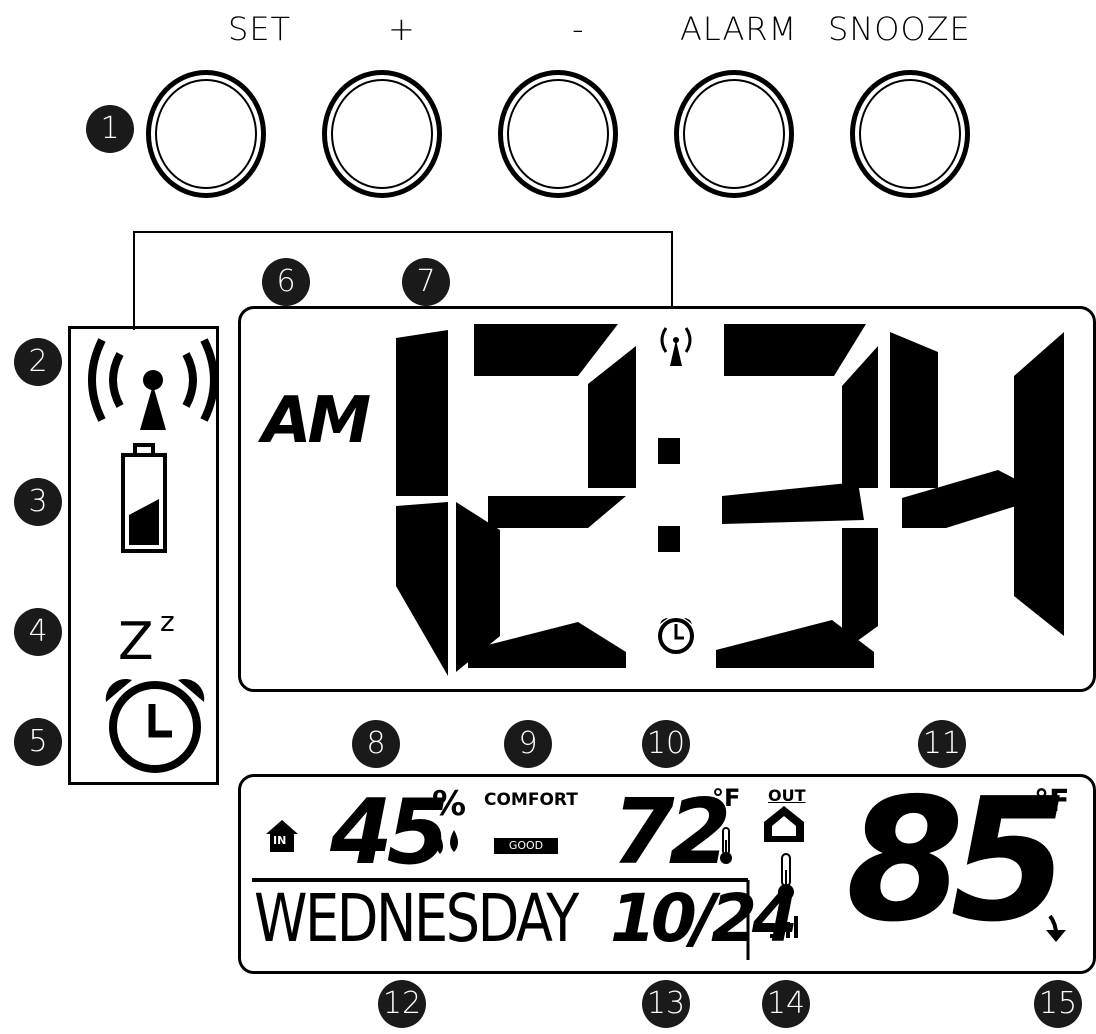  What do you see at coordinates (1056, 928) in the screenshot?
I see `arrow-down-icon` at bounding box center [1056, 928].